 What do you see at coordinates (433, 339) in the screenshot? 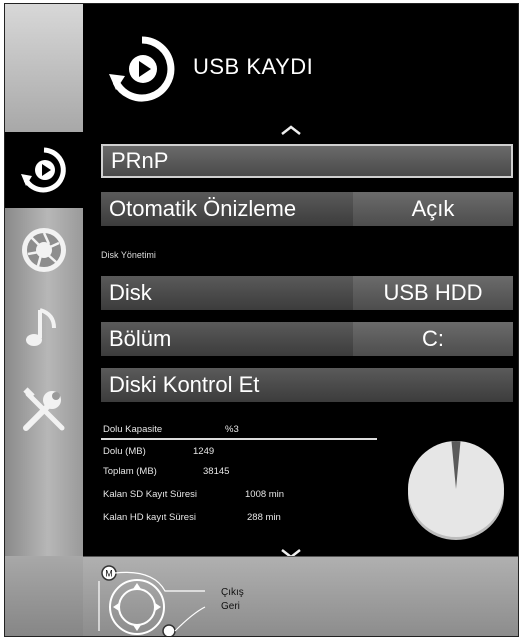
I see `partition-value: C:` at bounding box center [433, 339].